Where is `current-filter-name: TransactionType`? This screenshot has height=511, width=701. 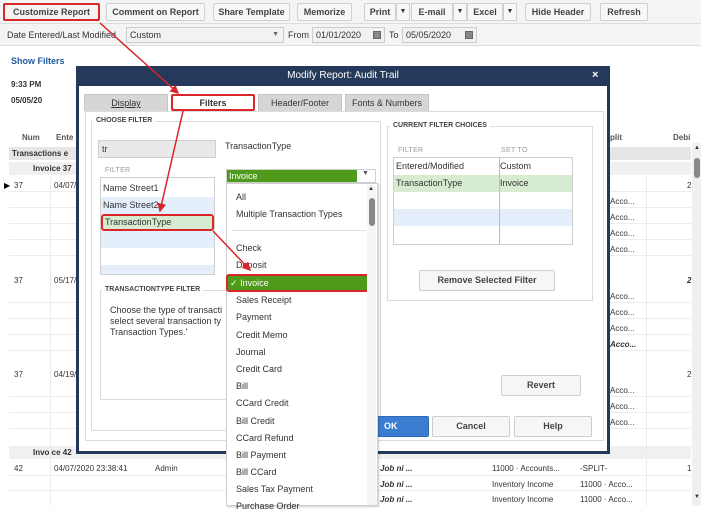
current-filter-name: TransactionType is located at coordinates (429, 183).